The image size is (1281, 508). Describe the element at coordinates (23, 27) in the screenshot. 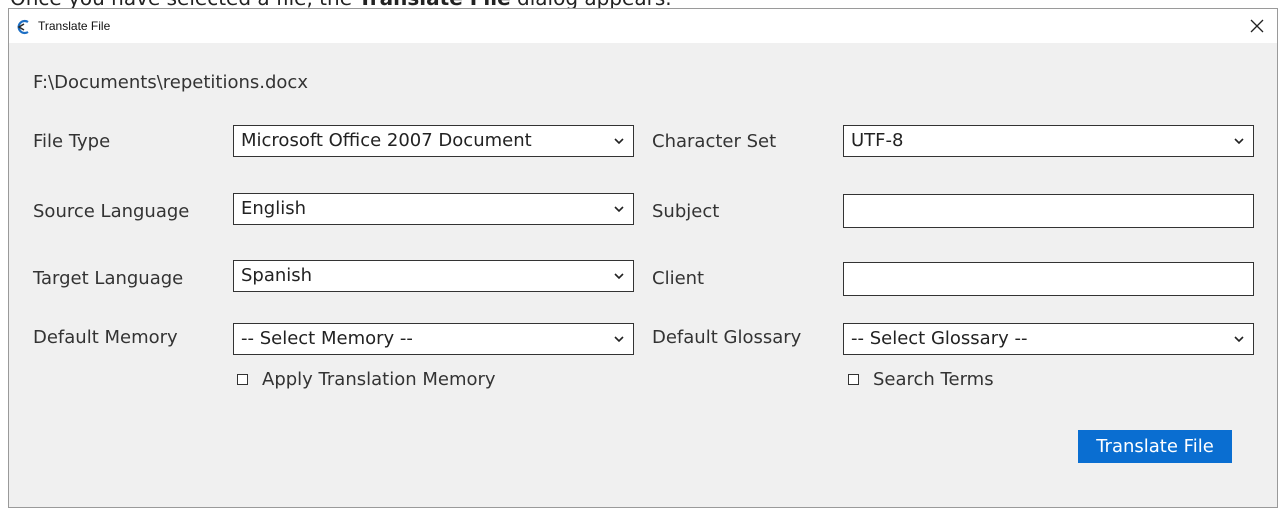

I see `translate-app-icon` at that location.